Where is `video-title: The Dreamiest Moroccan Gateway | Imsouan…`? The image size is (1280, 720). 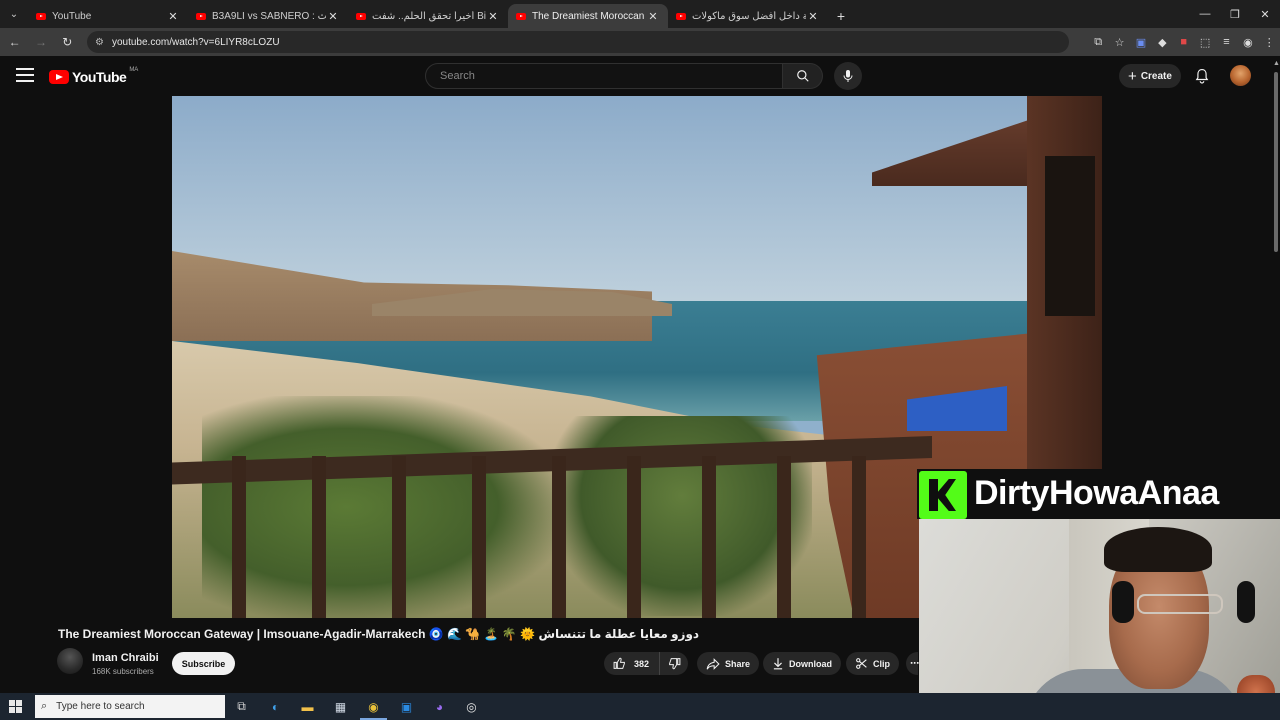
video-title: The Dreamiest Moroccan Gateway | Imsouan… is located at coordinates (379, 634).